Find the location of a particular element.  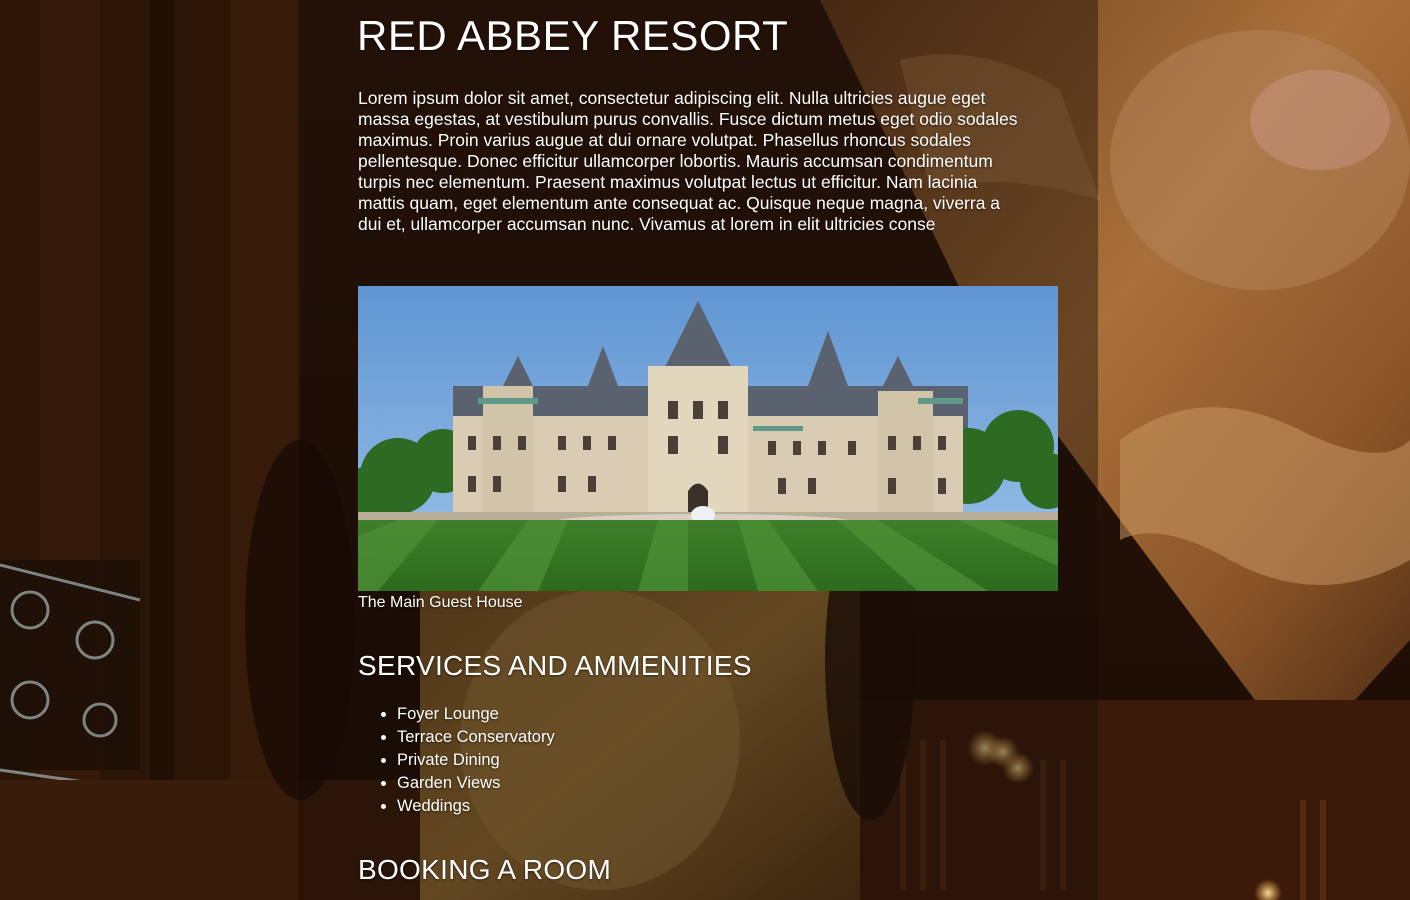

list-item: Private Dining is located at coordinates (476, 760).